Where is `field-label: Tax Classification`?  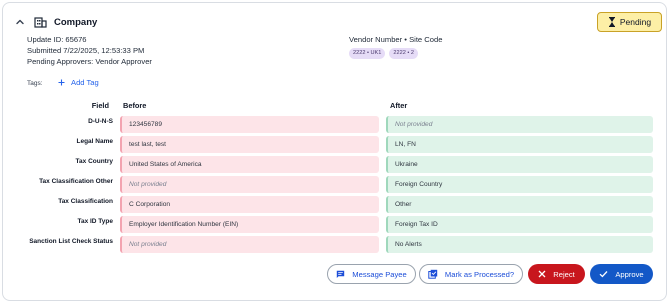
field-label: Tax Classification is located at coordinates (85, 201).